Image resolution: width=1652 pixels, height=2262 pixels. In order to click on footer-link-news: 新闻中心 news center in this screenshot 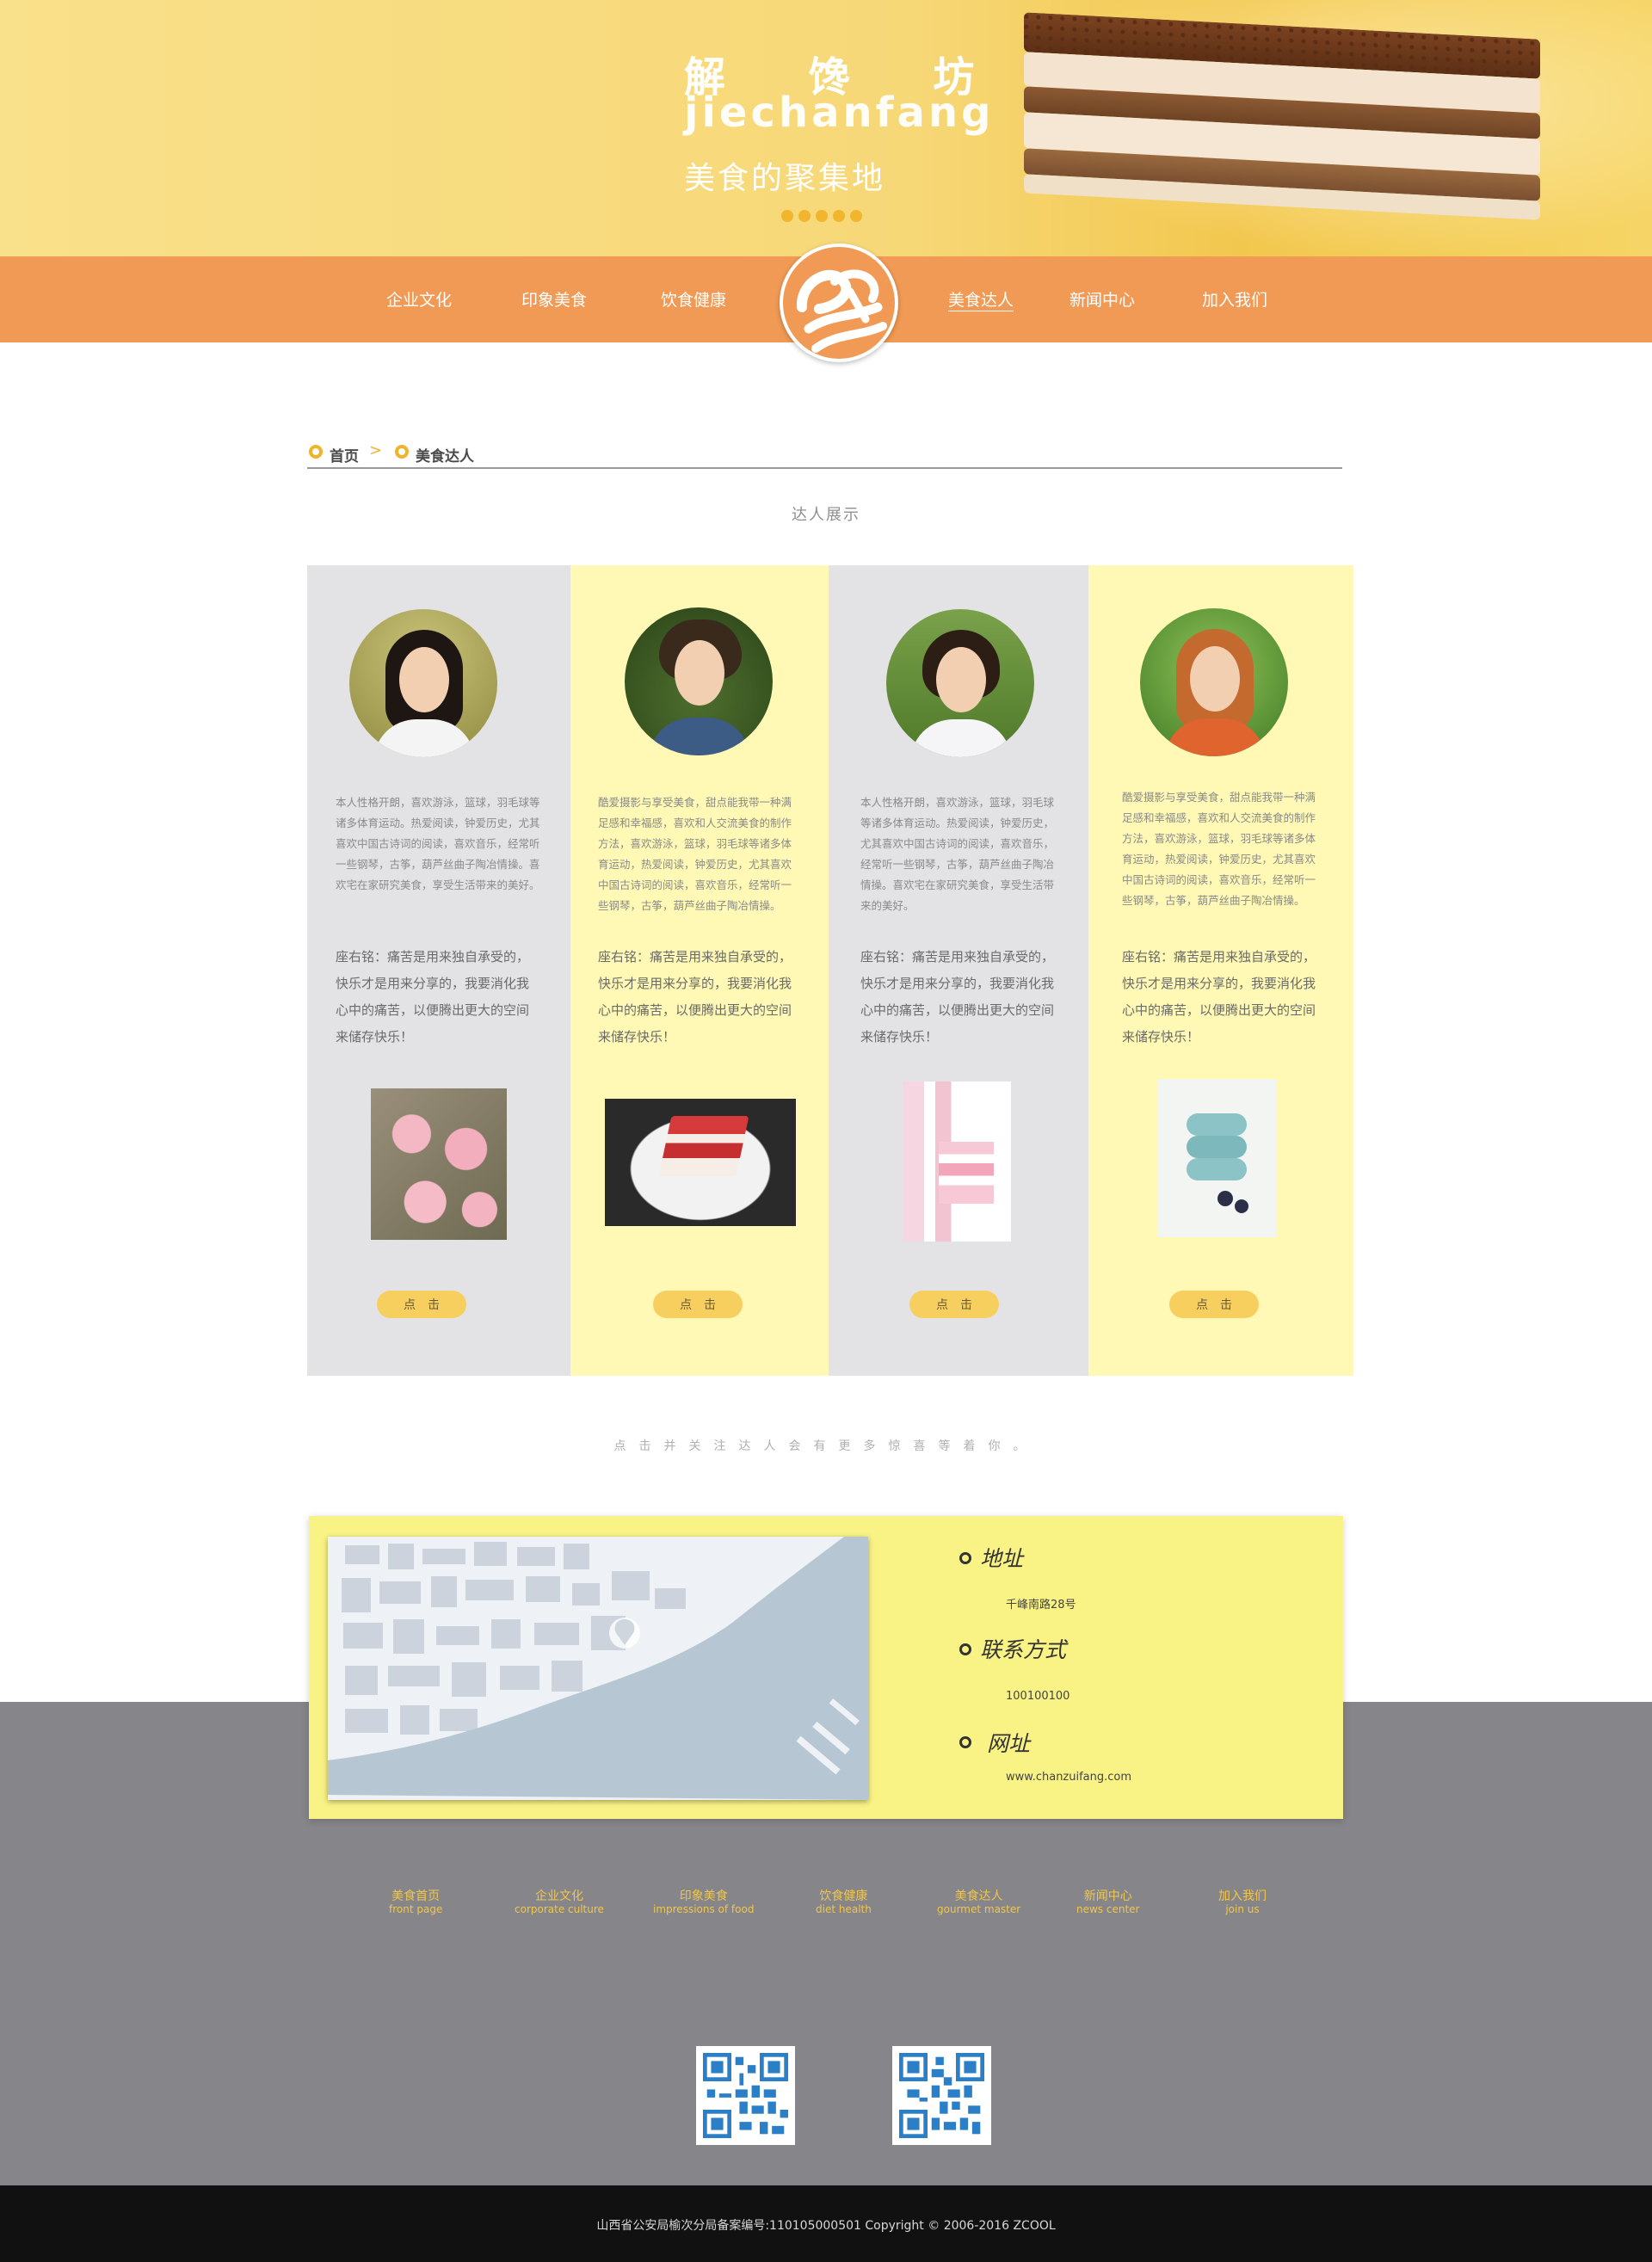, I will do `click(1107, 1902)`.